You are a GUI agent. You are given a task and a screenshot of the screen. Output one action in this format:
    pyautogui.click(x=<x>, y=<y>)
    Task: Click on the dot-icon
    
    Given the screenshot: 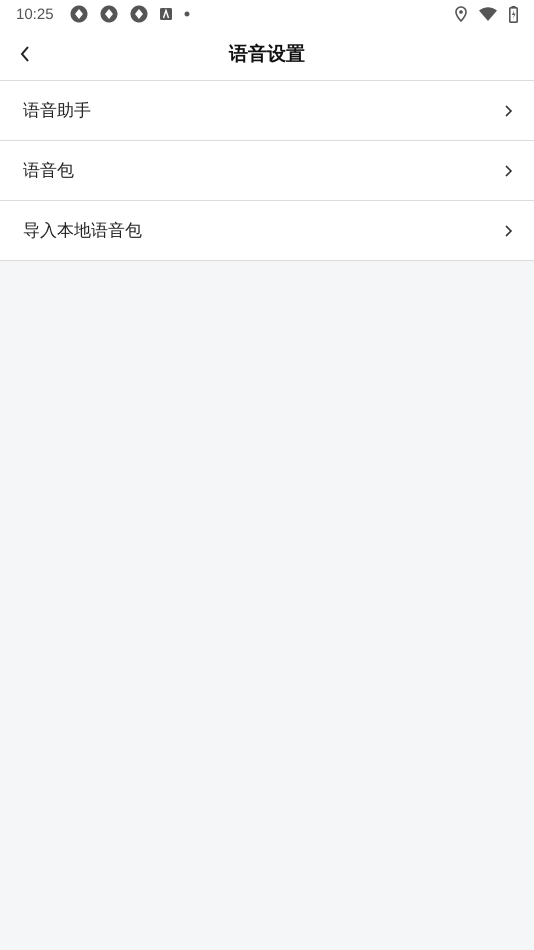 What is the action you would take?
    pyautogui.click(x=187, y=14)
    